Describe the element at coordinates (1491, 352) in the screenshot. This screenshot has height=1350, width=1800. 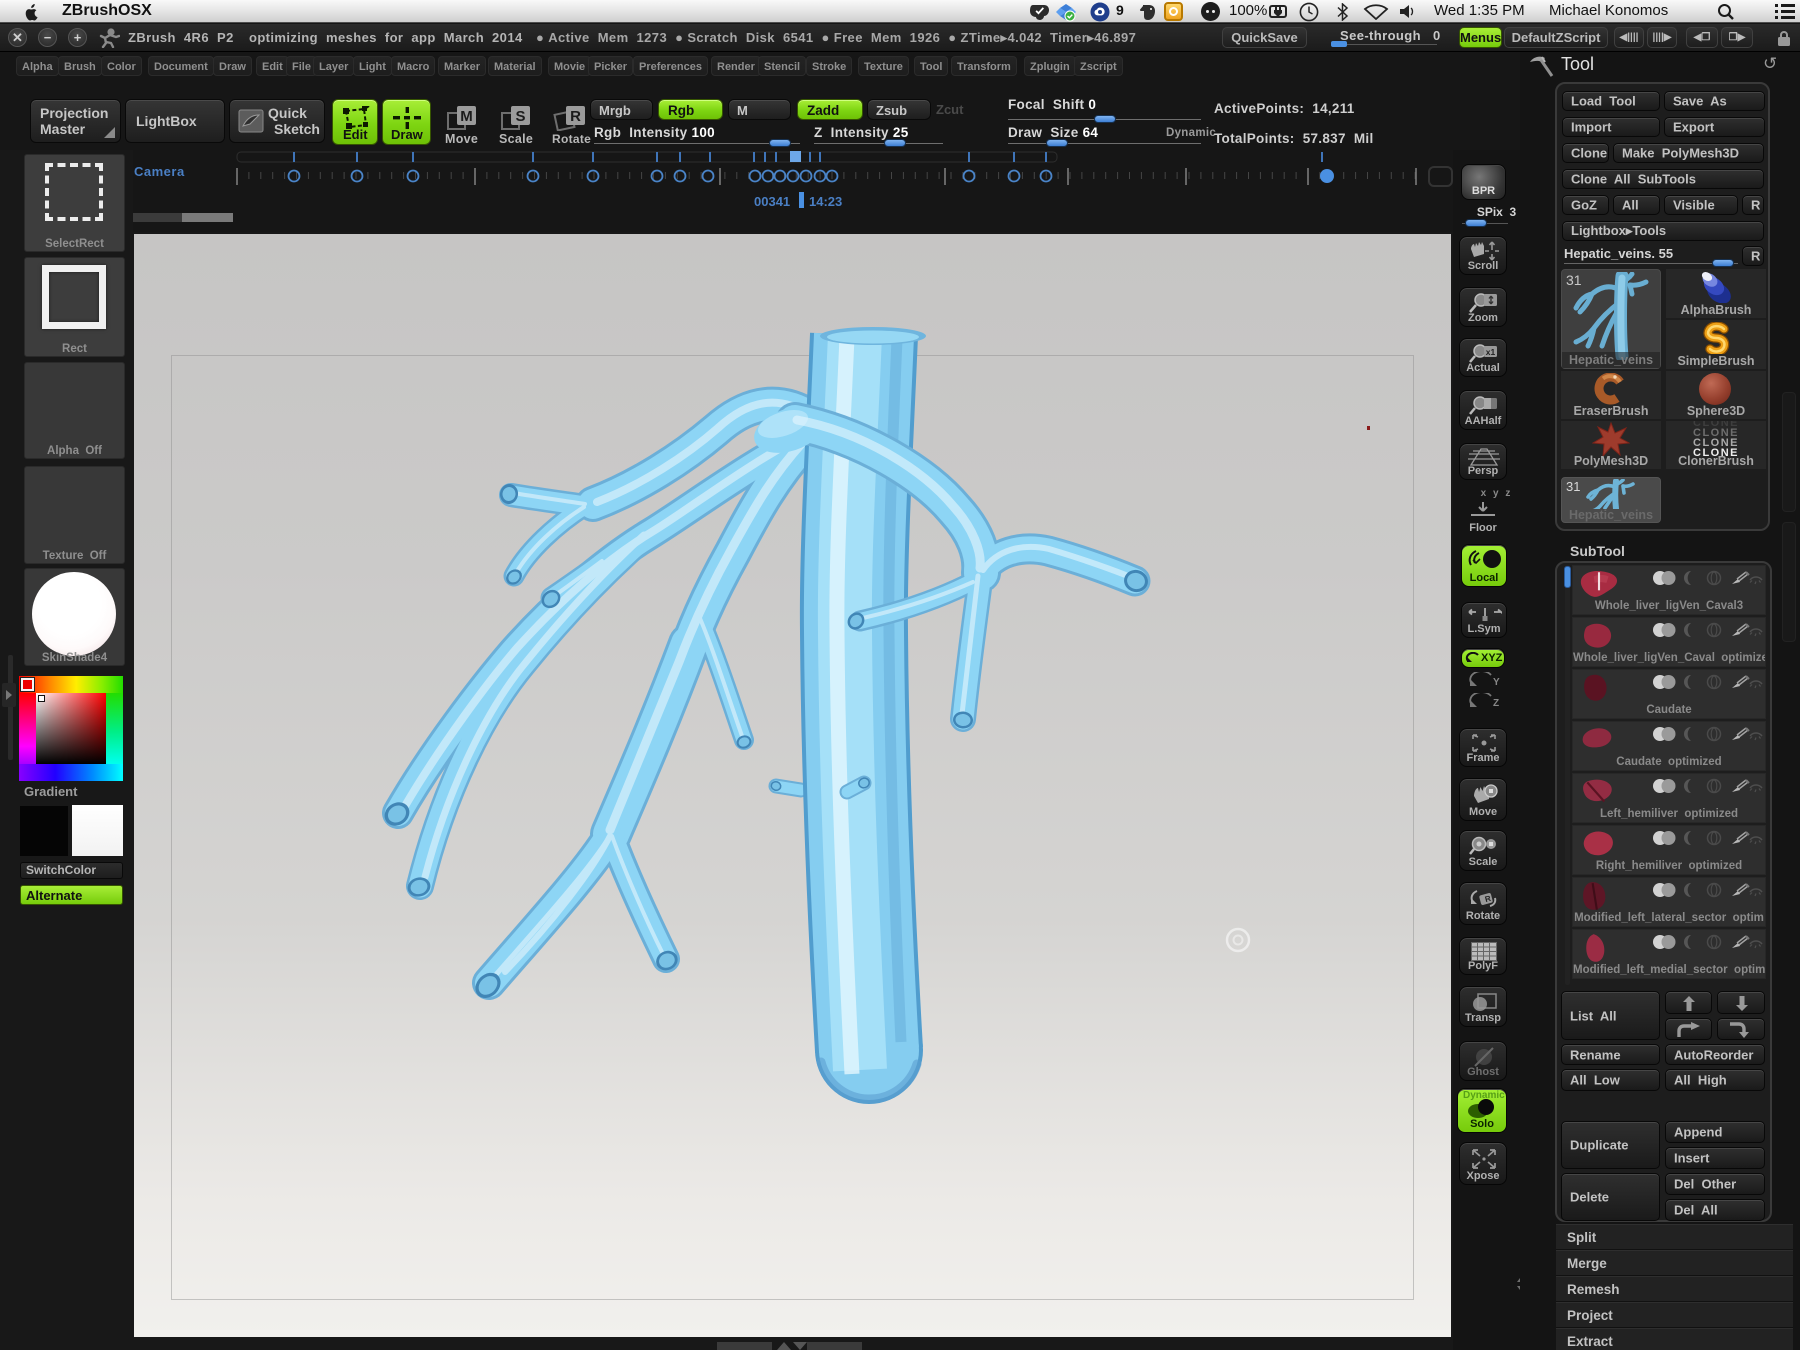
I see `svg-text: x1` at that location.